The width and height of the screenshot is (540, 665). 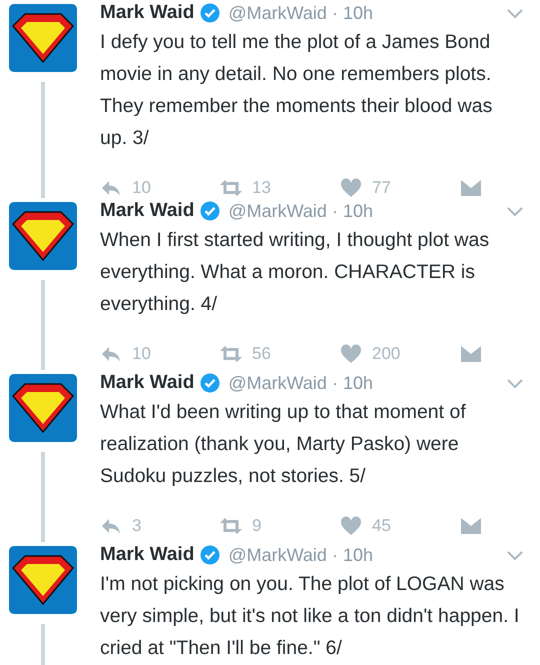 I want to click on reply-button: 3, so click(x=160, y=526).